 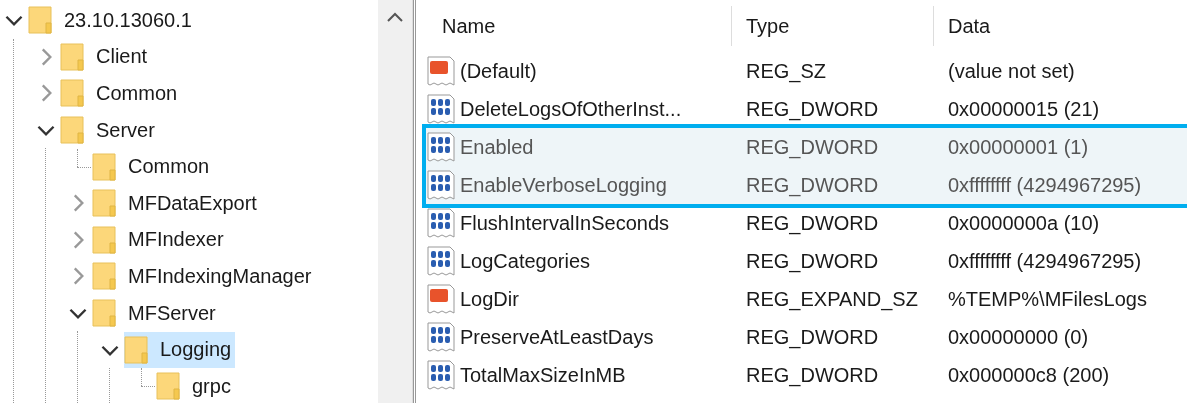 What do you see at coordinates (525, 261) in the screenshot?
I see `value-name: LogCategories` at bounding box center [525, 261].